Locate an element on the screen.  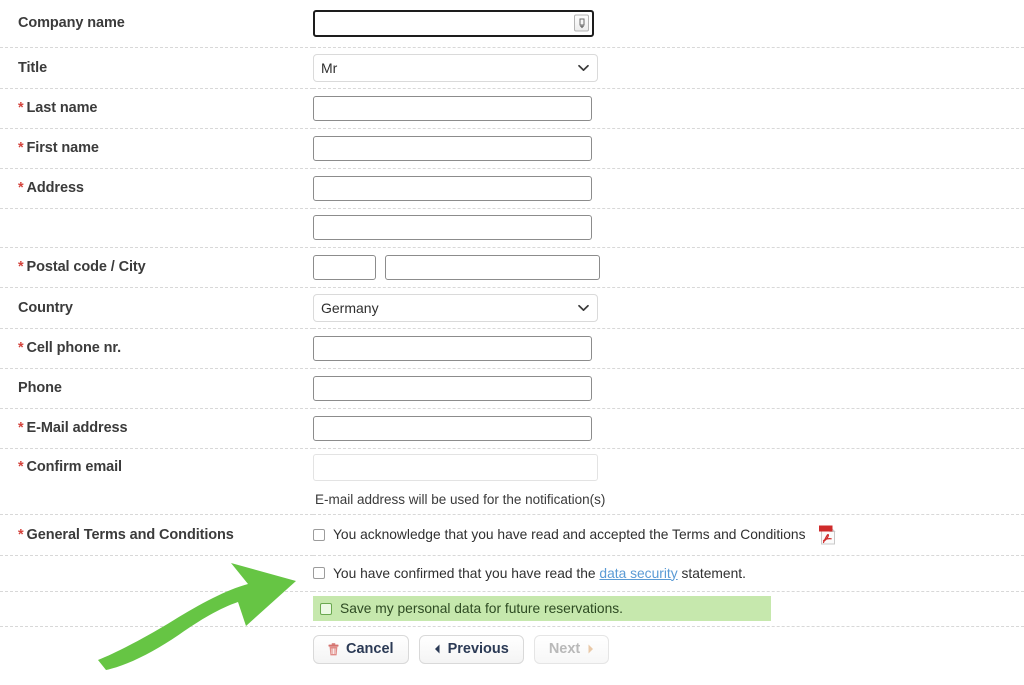
form-row-company-name: Company name is located at coordinates (512, 23).